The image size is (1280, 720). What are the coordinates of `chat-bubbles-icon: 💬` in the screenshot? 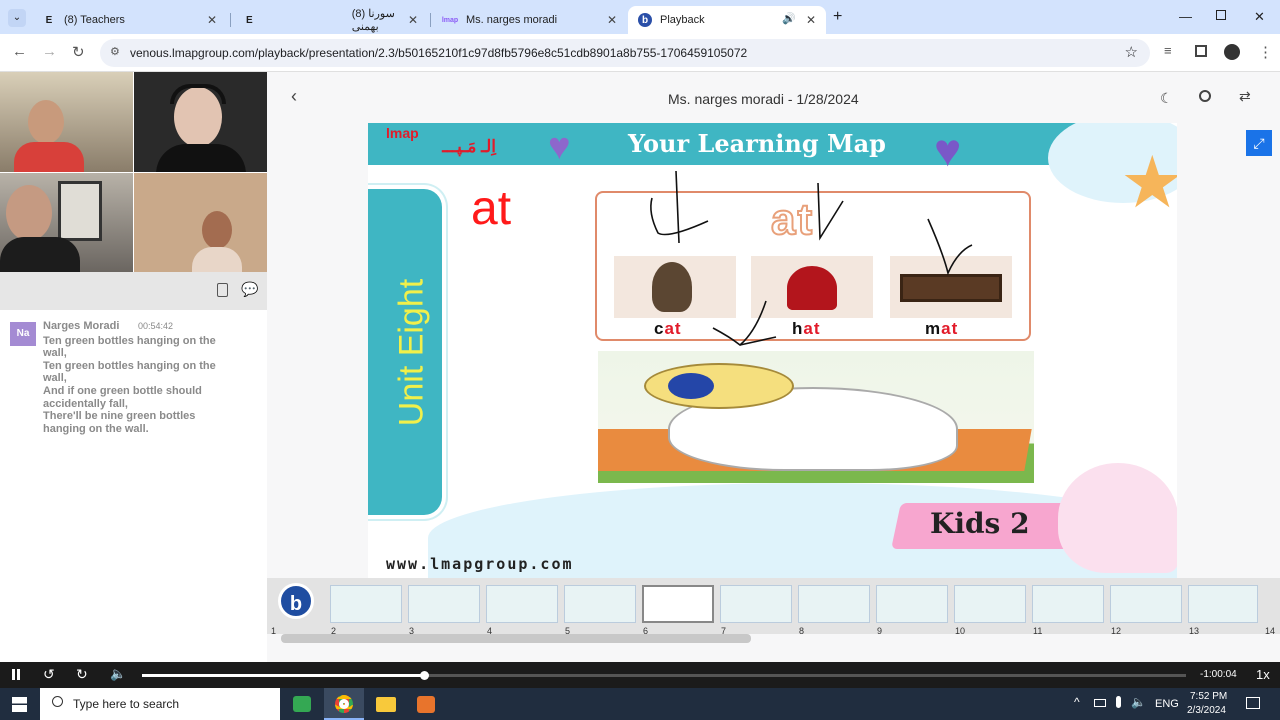 It's located at (249, 289).